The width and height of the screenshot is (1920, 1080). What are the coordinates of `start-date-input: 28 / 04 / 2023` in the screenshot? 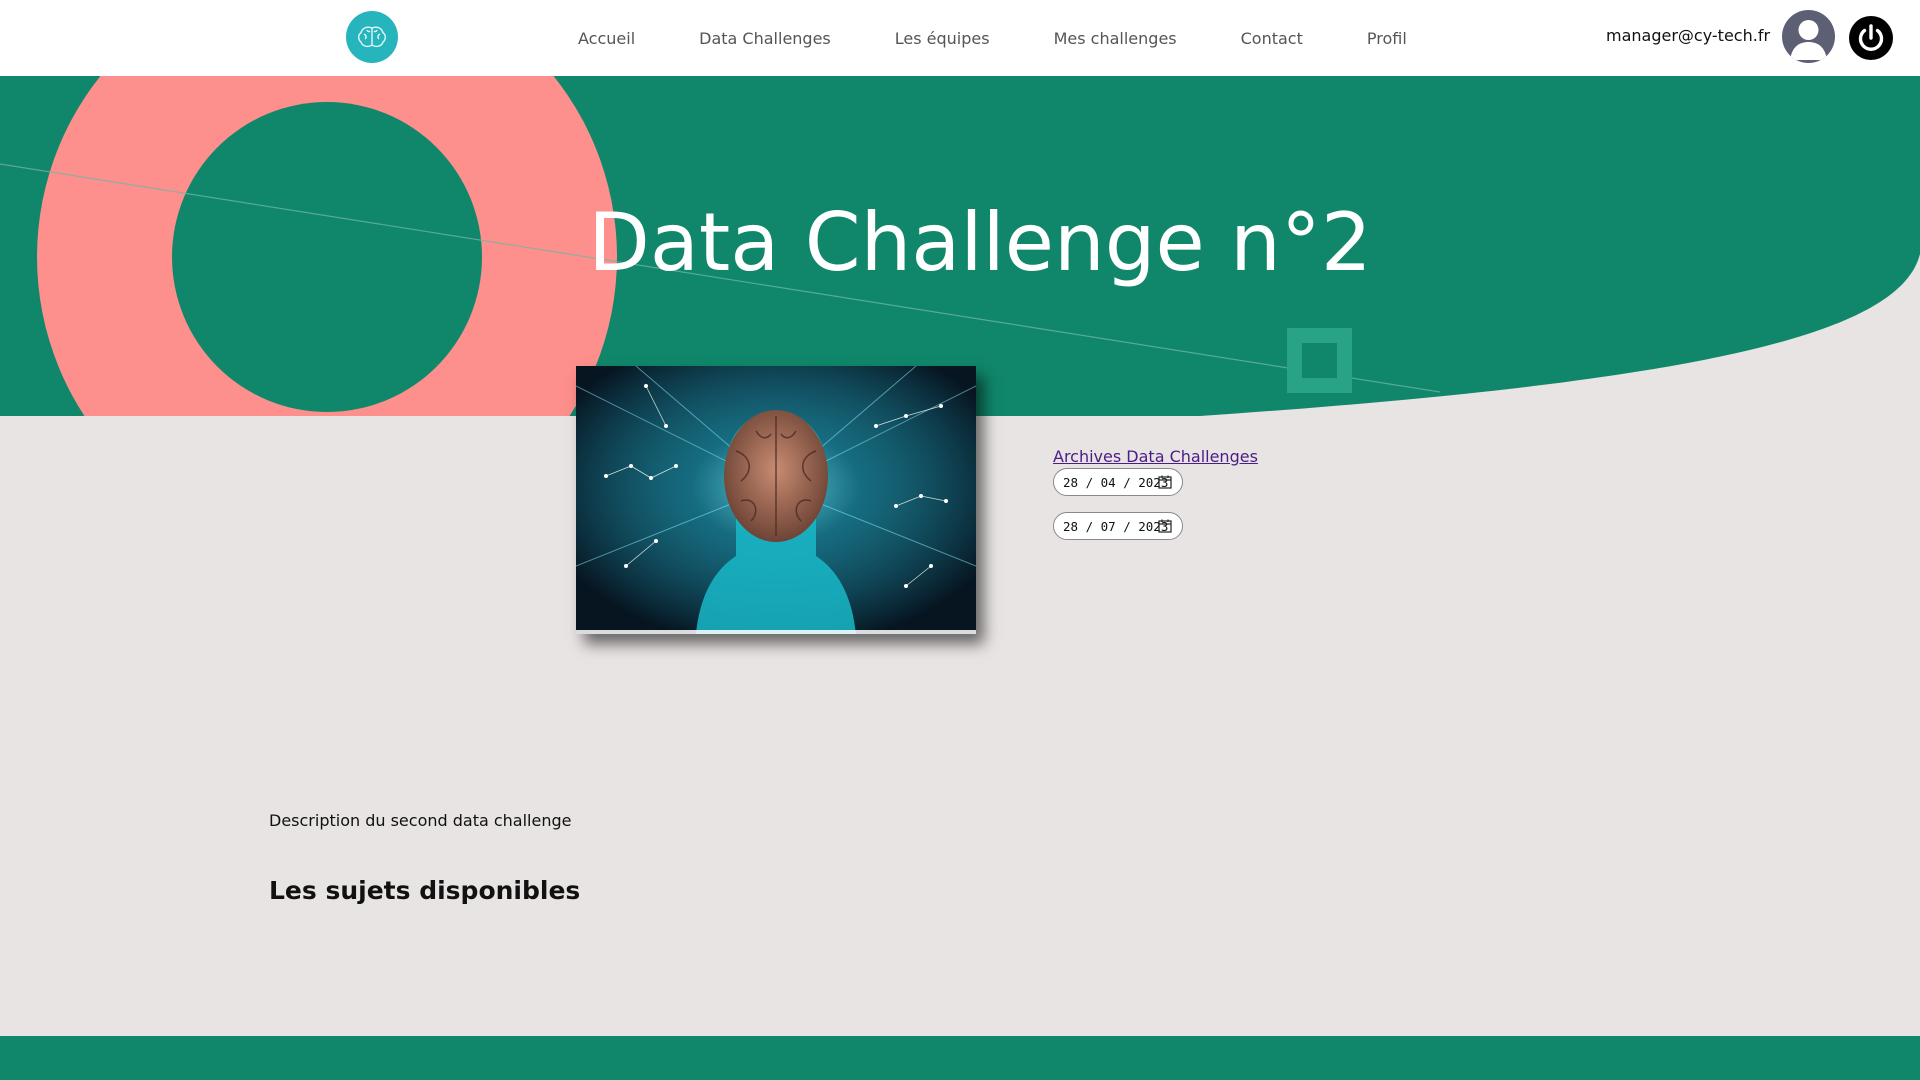 It's located at (1118, 482).